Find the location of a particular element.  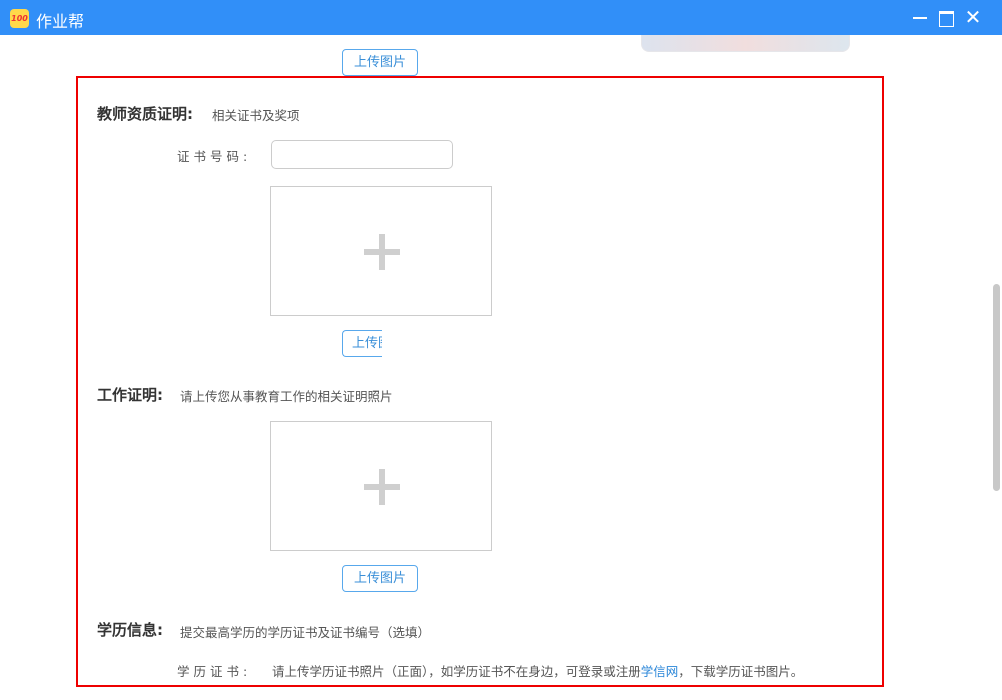

scrollbar-thumb is located at coordinates (996, 387).